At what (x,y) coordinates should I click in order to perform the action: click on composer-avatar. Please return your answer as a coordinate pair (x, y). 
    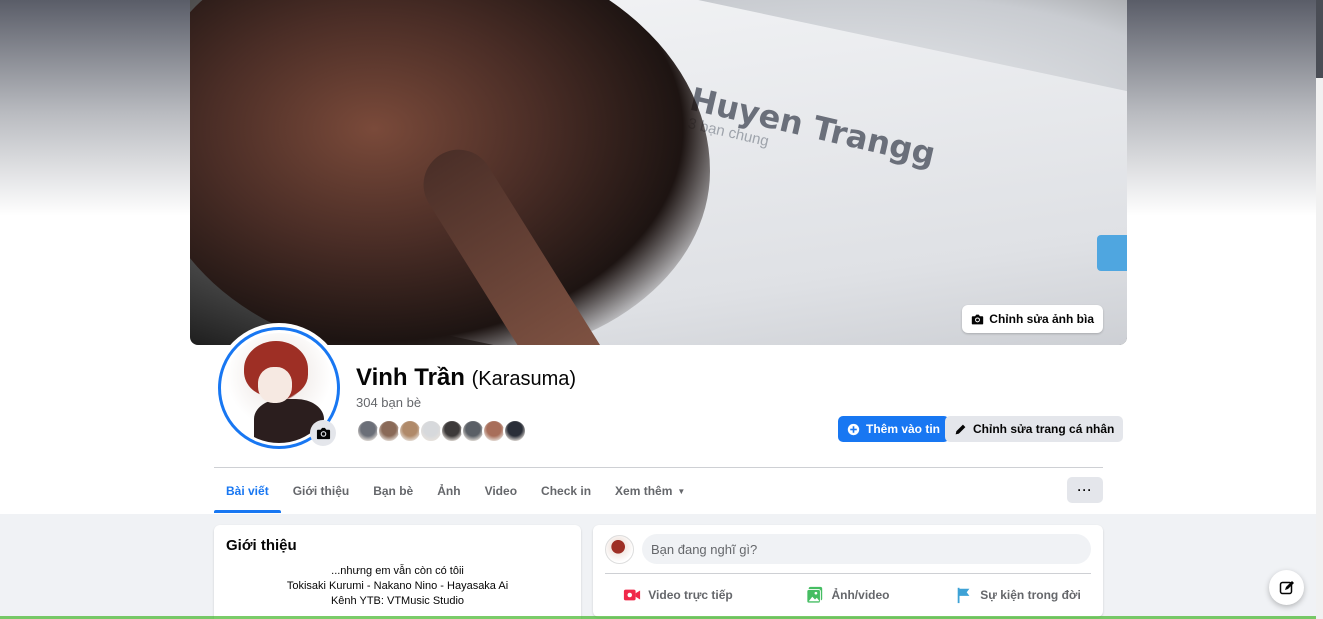
    Looking at the image, I should click on (619, 549).